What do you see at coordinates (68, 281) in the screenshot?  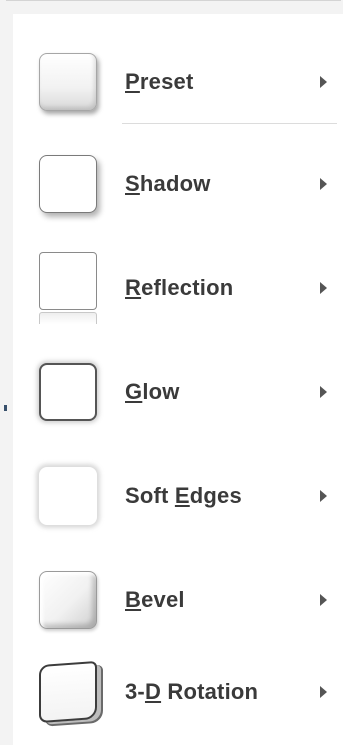 I see `reflection-effect-icon` at bounding box center [68, 281].